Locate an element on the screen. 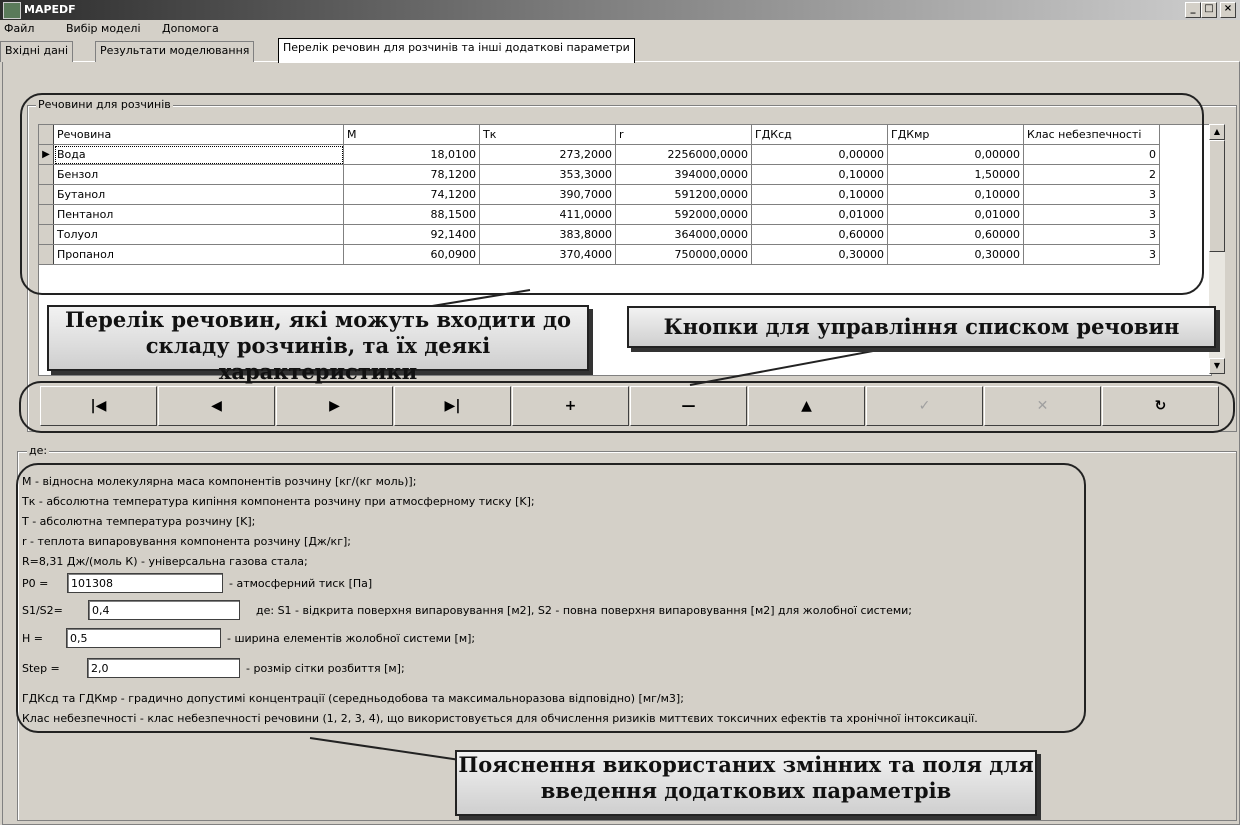  col-header-substance: Речовина is located at coordinates (198, 135).